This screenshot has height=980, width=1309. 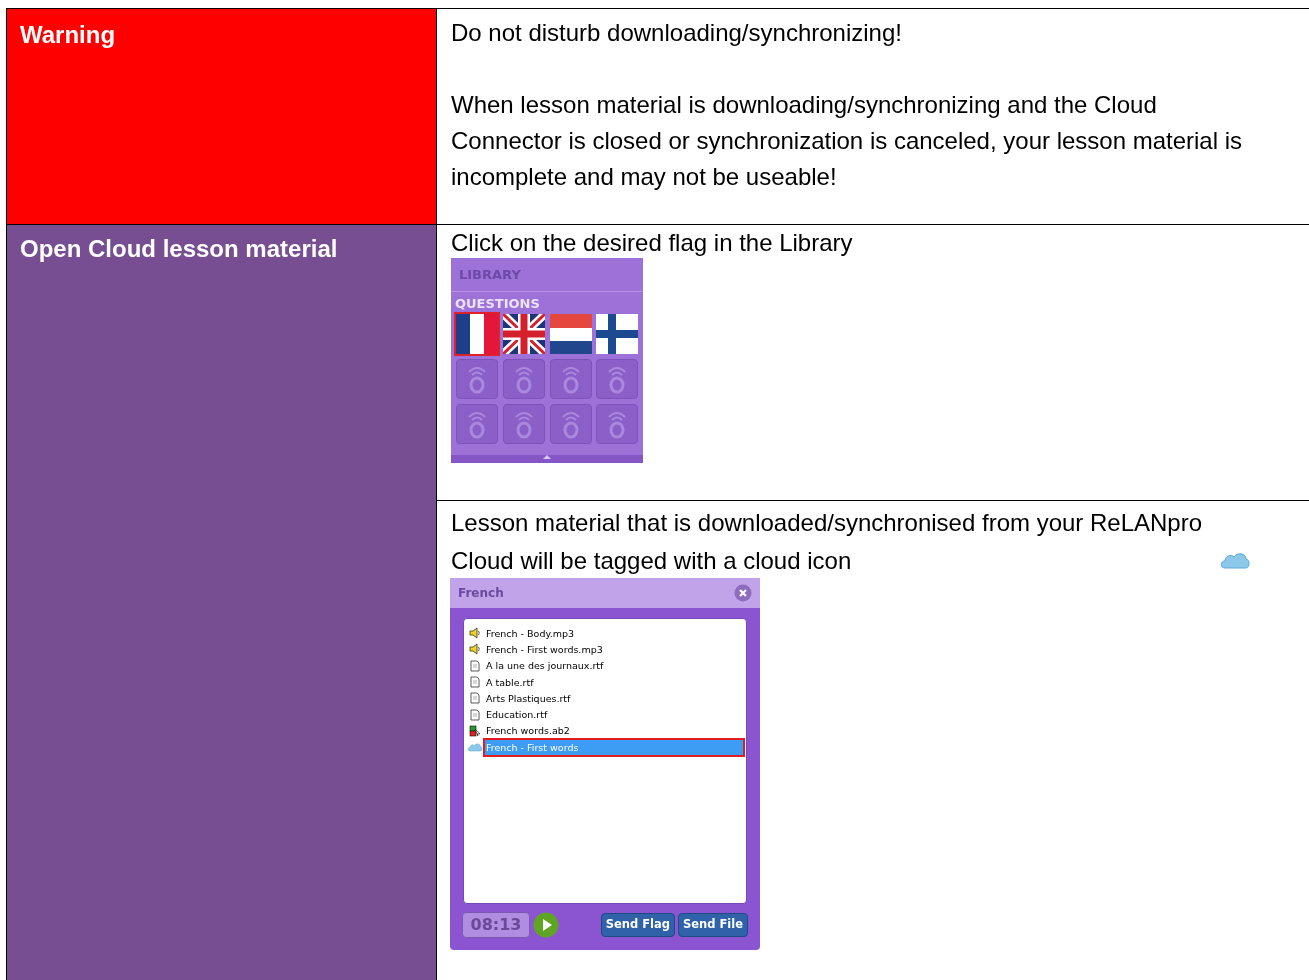 What do you see at coordinates (474, 730) in the screenshot?
I see `flipchart-icon` at bounding box center [474, 730].